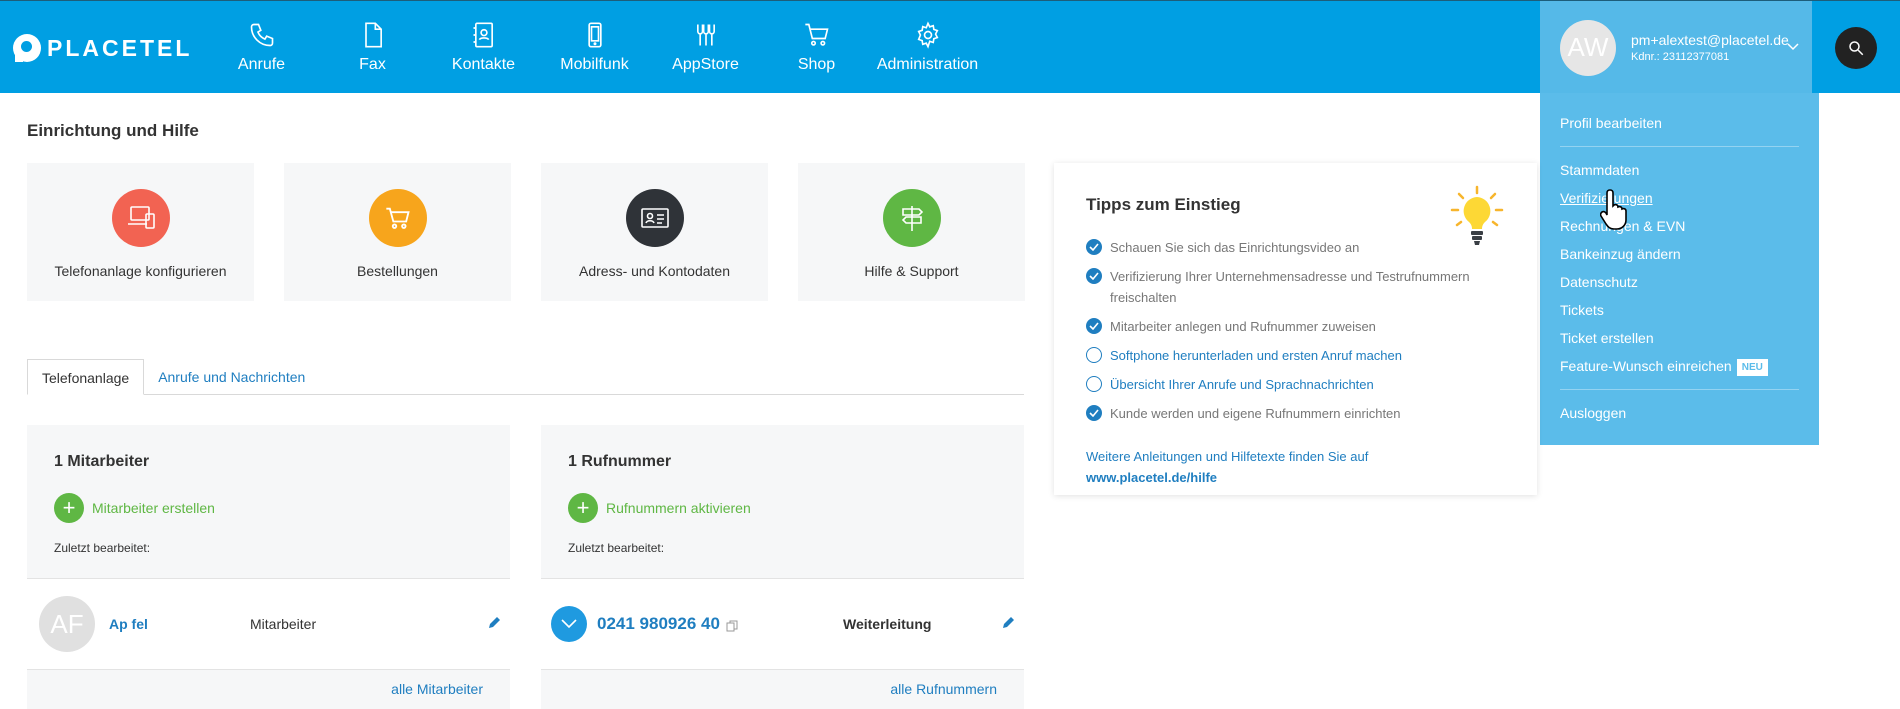 Image resolution: width=1900 pixels, height=709 pixels. I want to click on nav-item-administration: Administration, so click(927, 47).